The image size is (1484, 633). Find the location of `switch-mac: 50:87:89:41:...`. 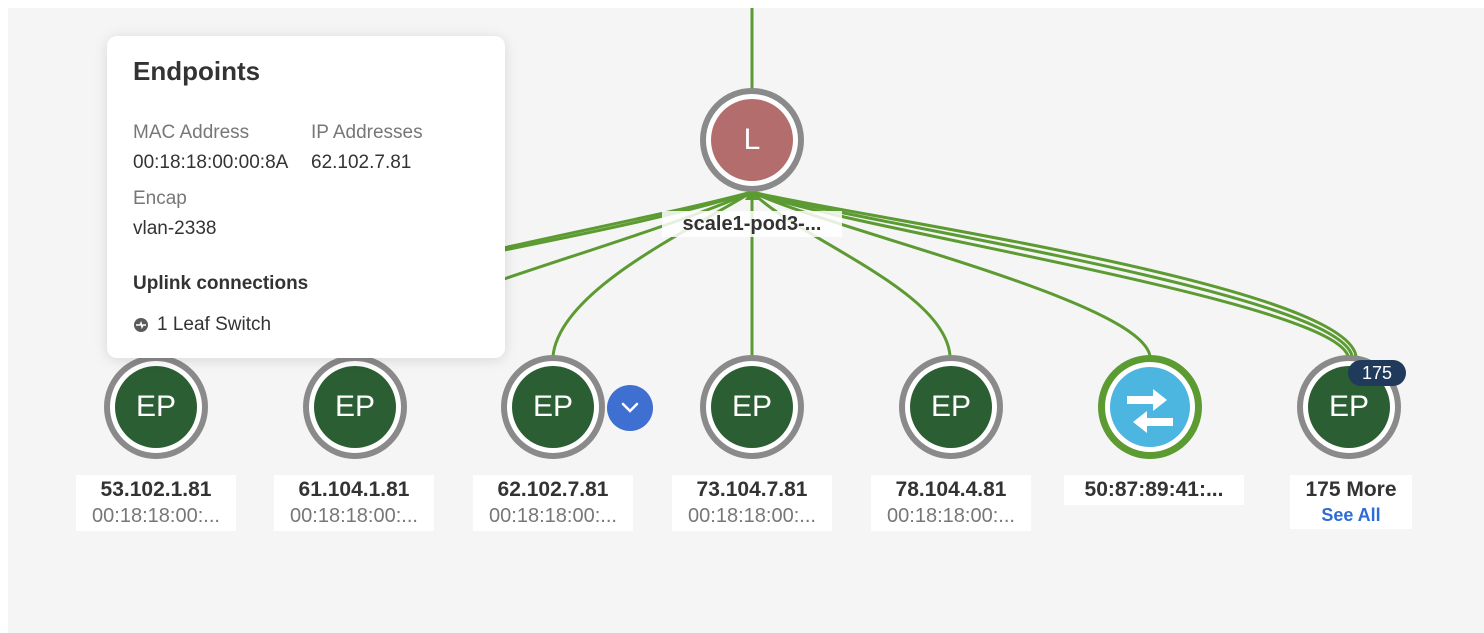

switch-mac: 50:87:89:41:... is located at coordinates (1154, 489).